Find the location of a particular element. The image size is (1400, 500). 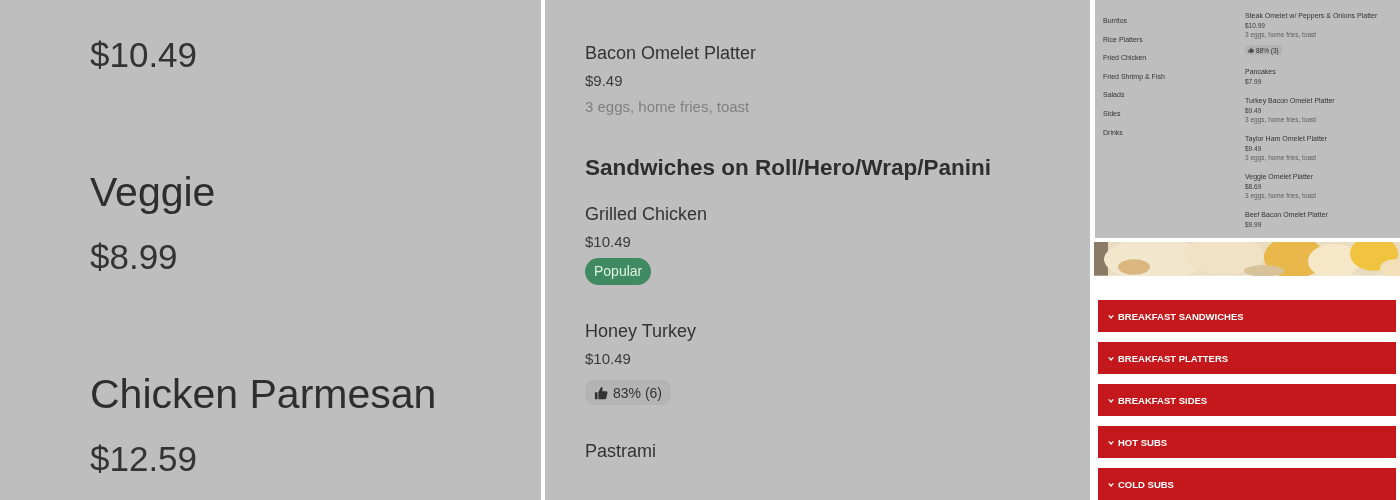

item-name: Bacon Omelet Platter is located at coordinates (837, 53).